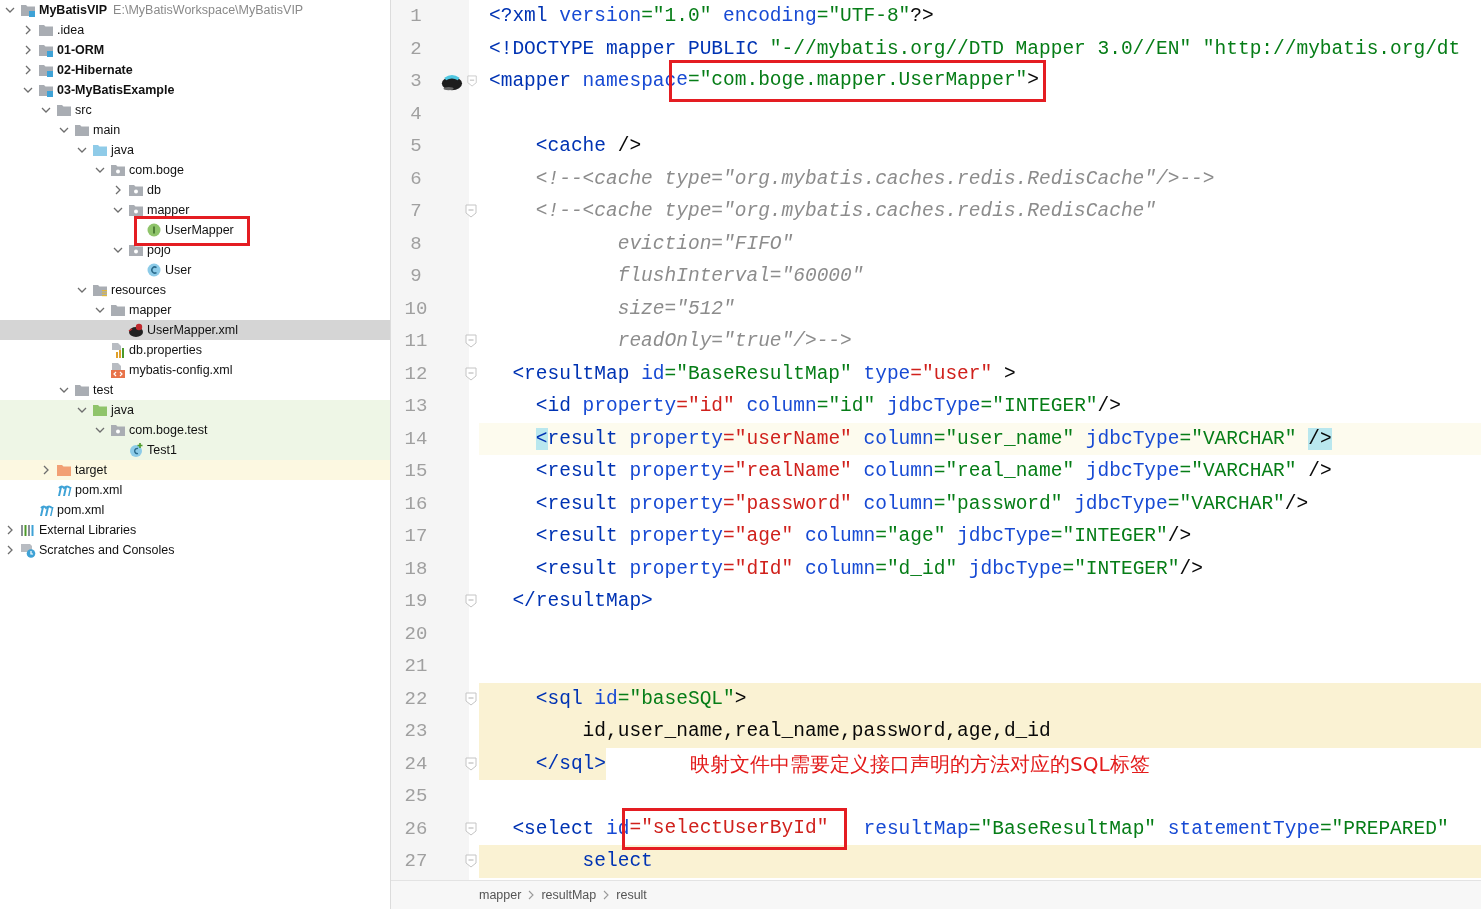  Describe the element at coordinates (195, 330) in the screenshot. I see `tree-item: UserMapper.xml` at that location.